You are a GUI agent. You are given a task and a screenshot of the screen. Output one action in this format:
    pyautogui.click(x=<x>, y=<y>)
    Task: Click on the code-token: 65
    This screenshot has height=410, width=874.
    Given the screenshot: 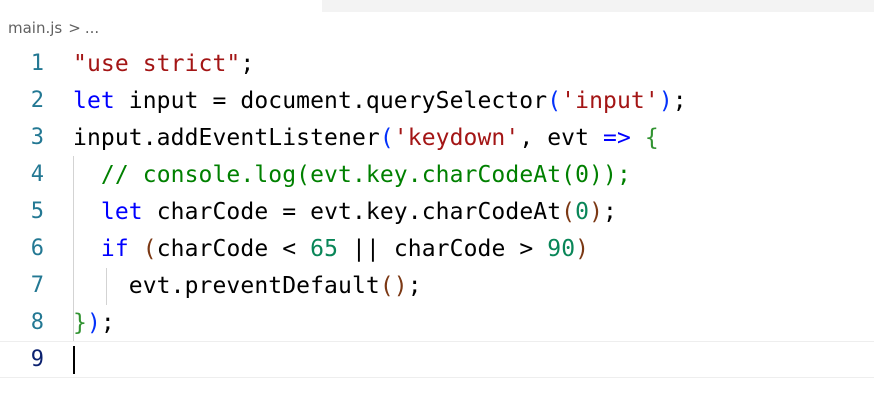 What is the action you would take?
    pyautogui.click(x=324, y=248)
    